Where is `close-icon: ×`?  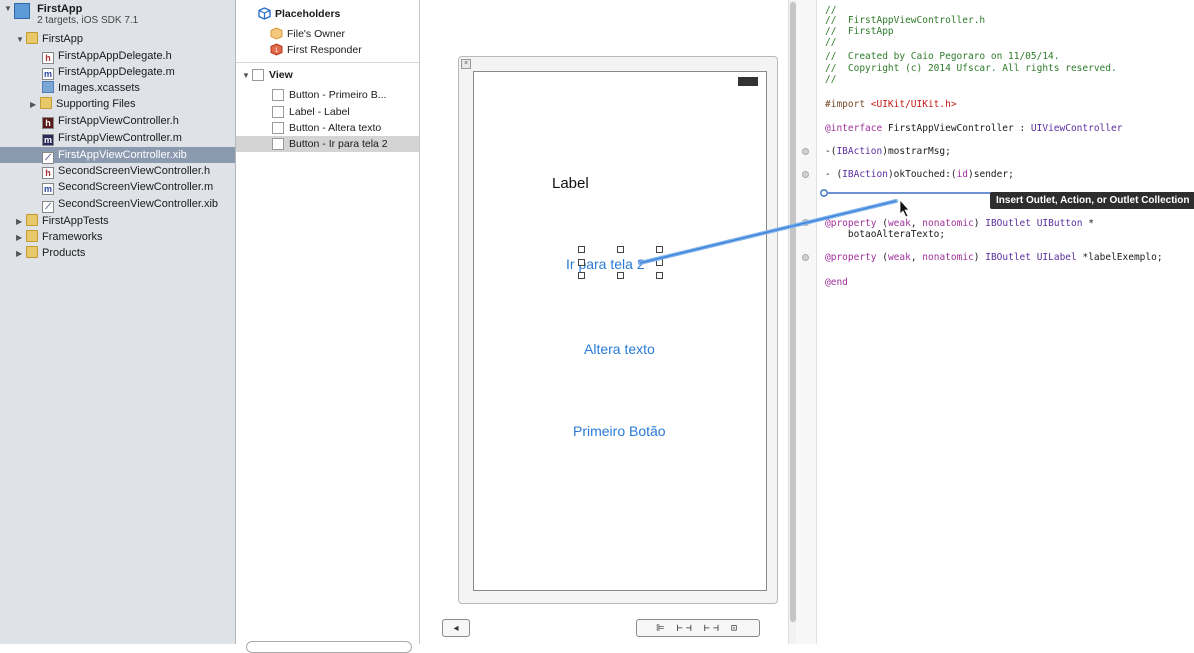
close-icon: × is located at coordinates (466, 64).